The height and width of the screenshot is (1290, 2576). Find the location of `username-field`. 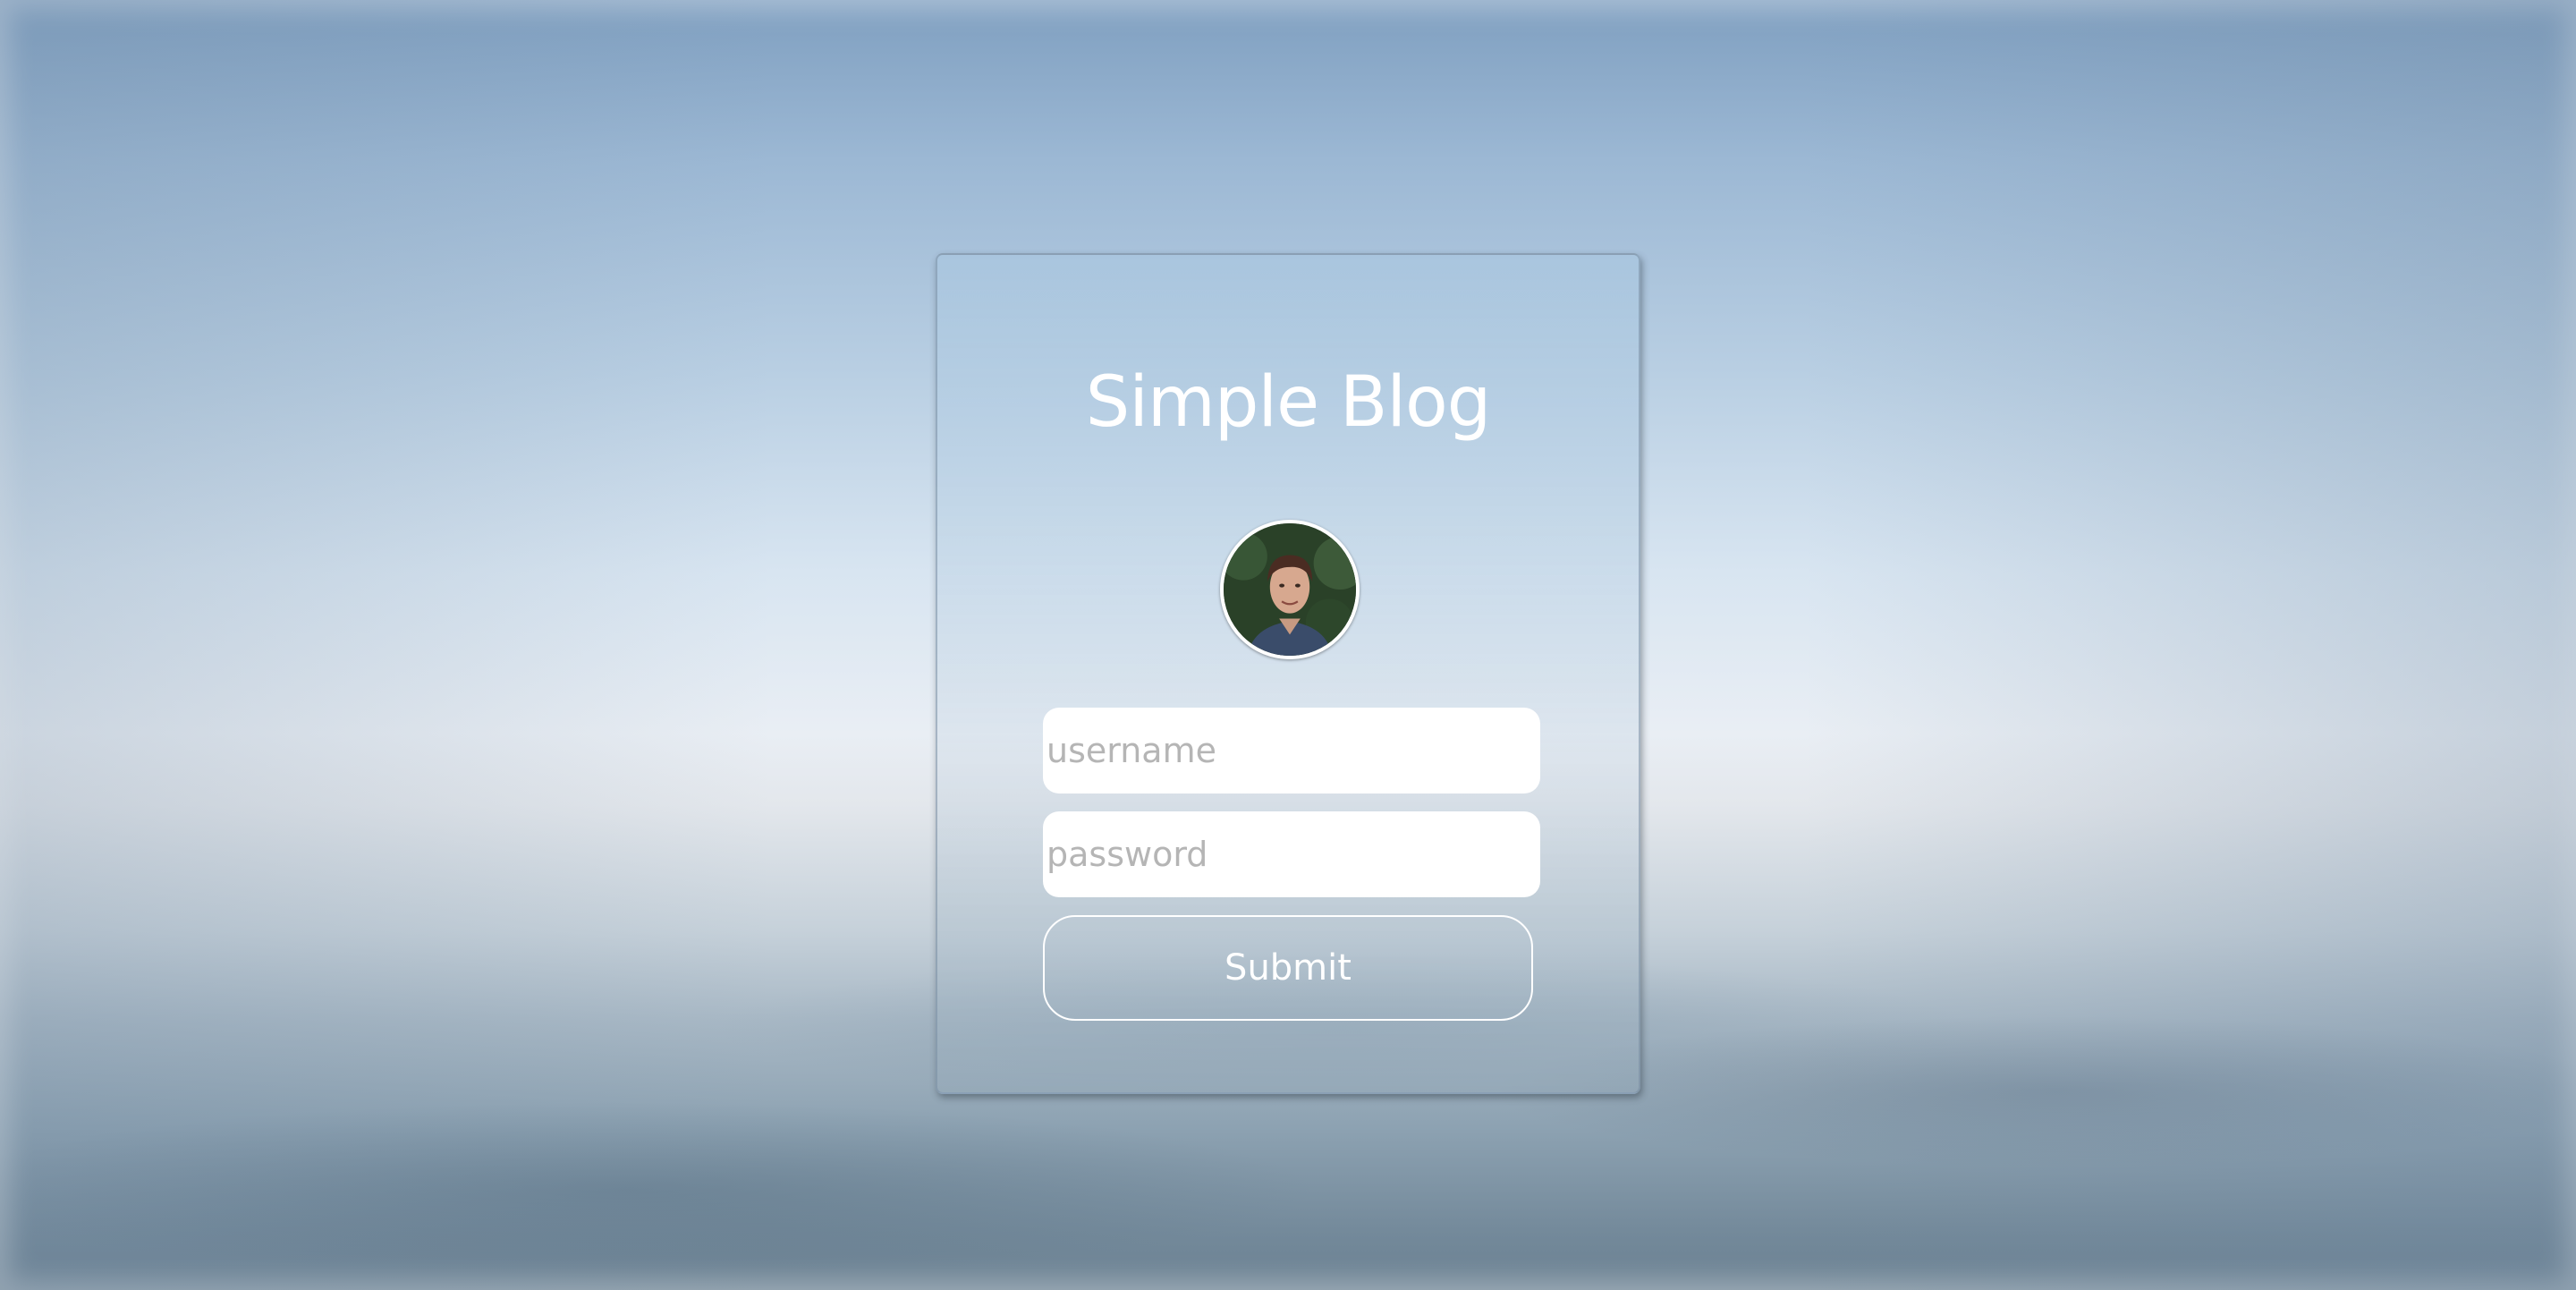

username-field is located at coordinates (1291, 751).